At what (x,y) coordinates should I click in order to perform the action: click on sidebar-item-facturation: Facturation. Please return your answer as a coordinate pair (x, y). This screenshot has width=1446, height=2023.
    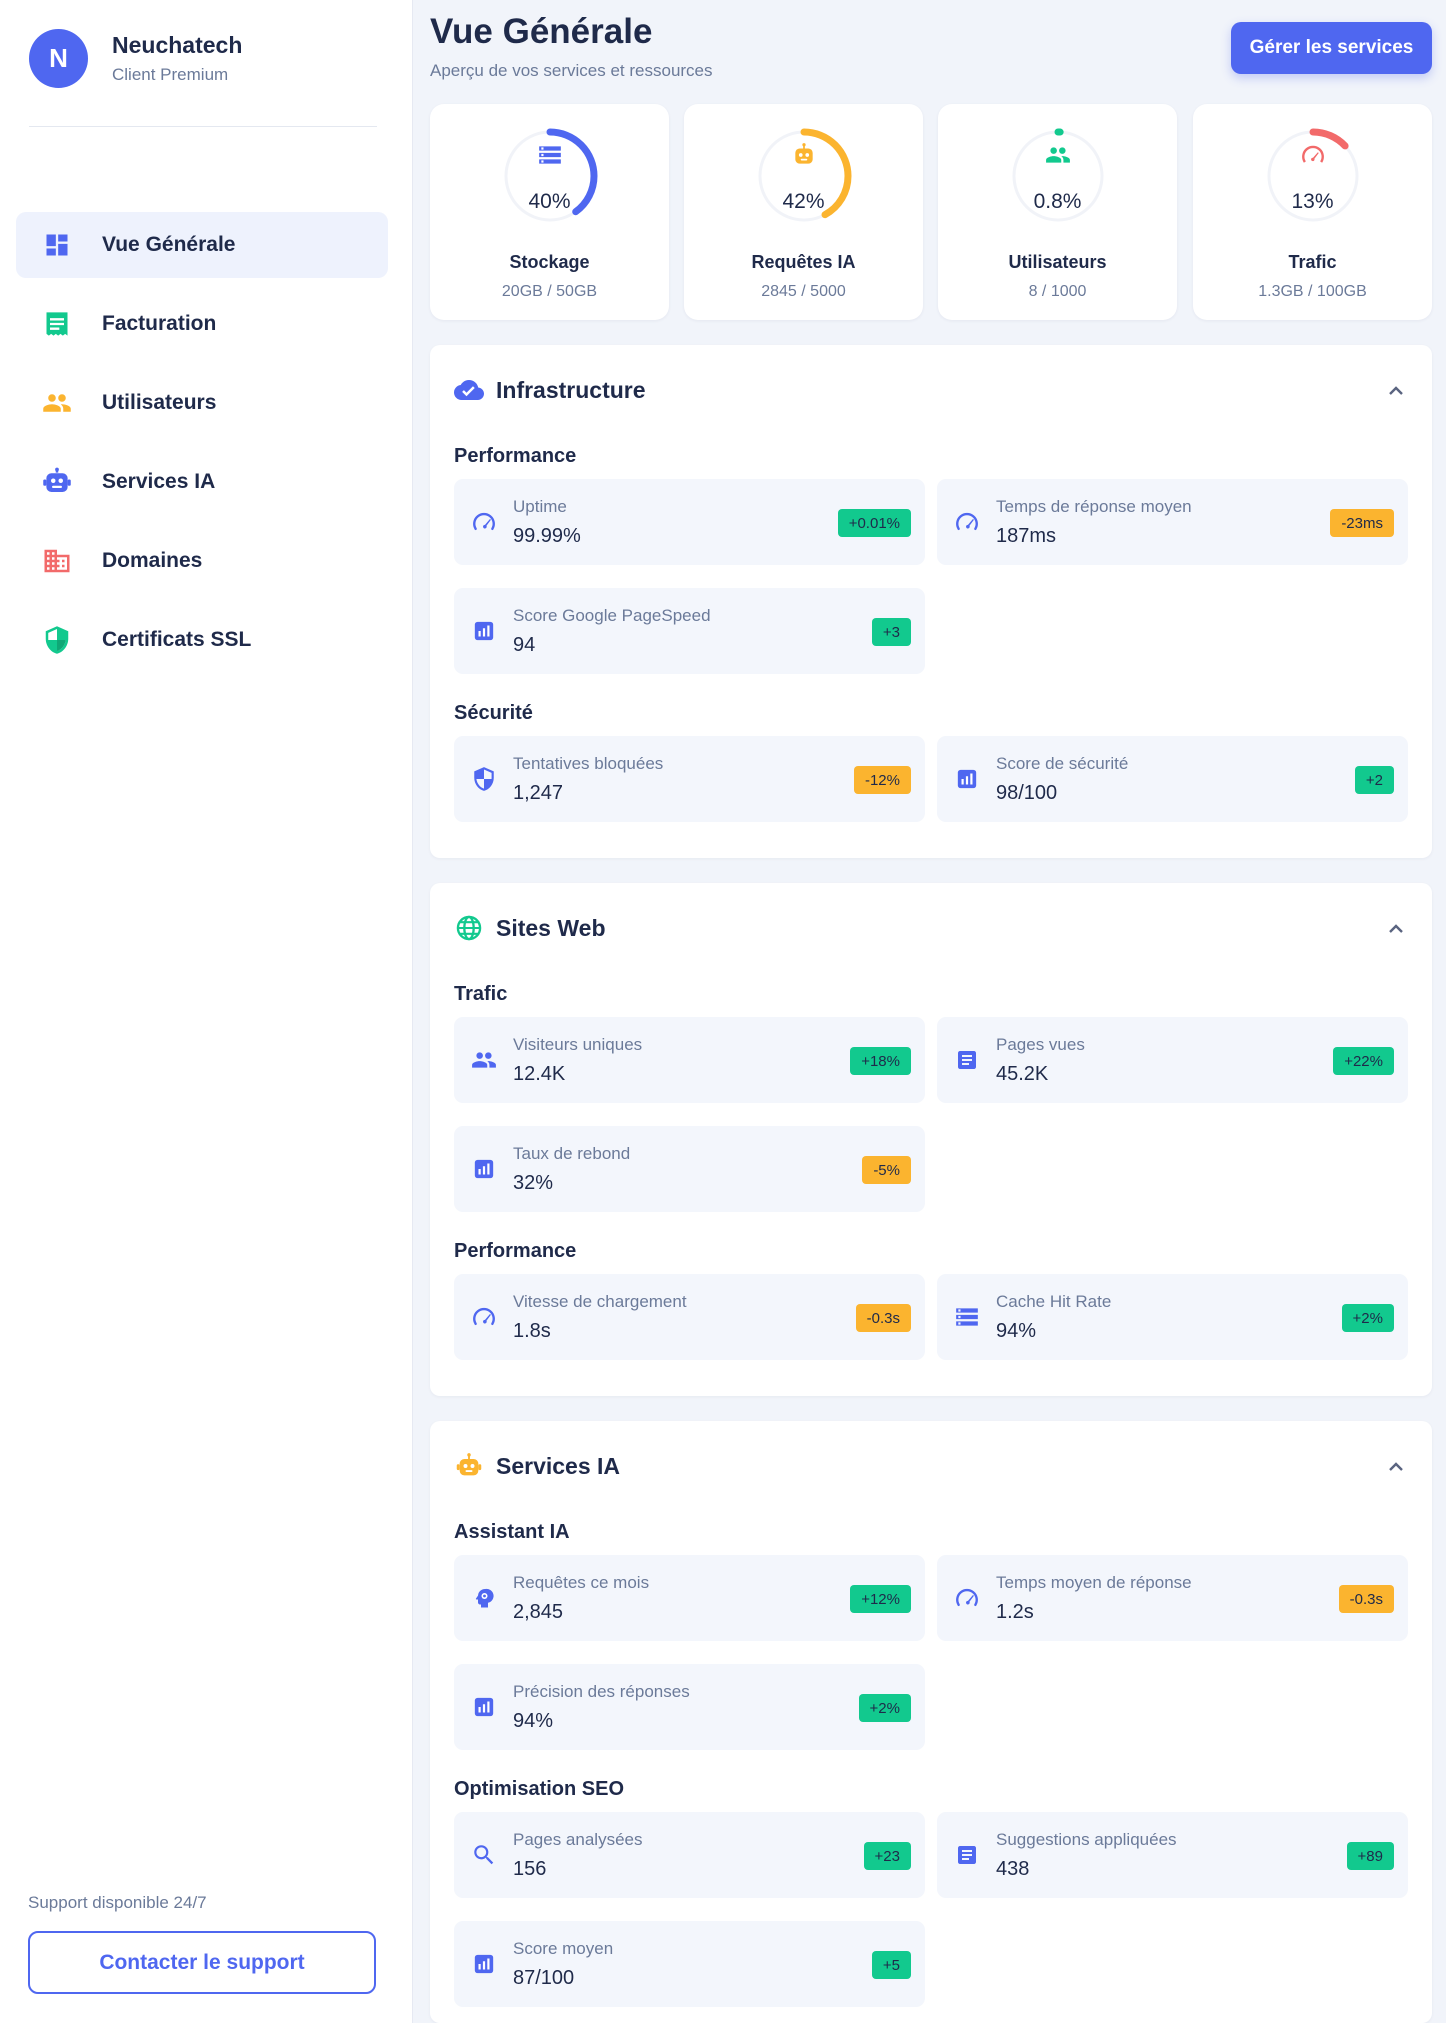
    Looking at the image, I should click on (202, 324).